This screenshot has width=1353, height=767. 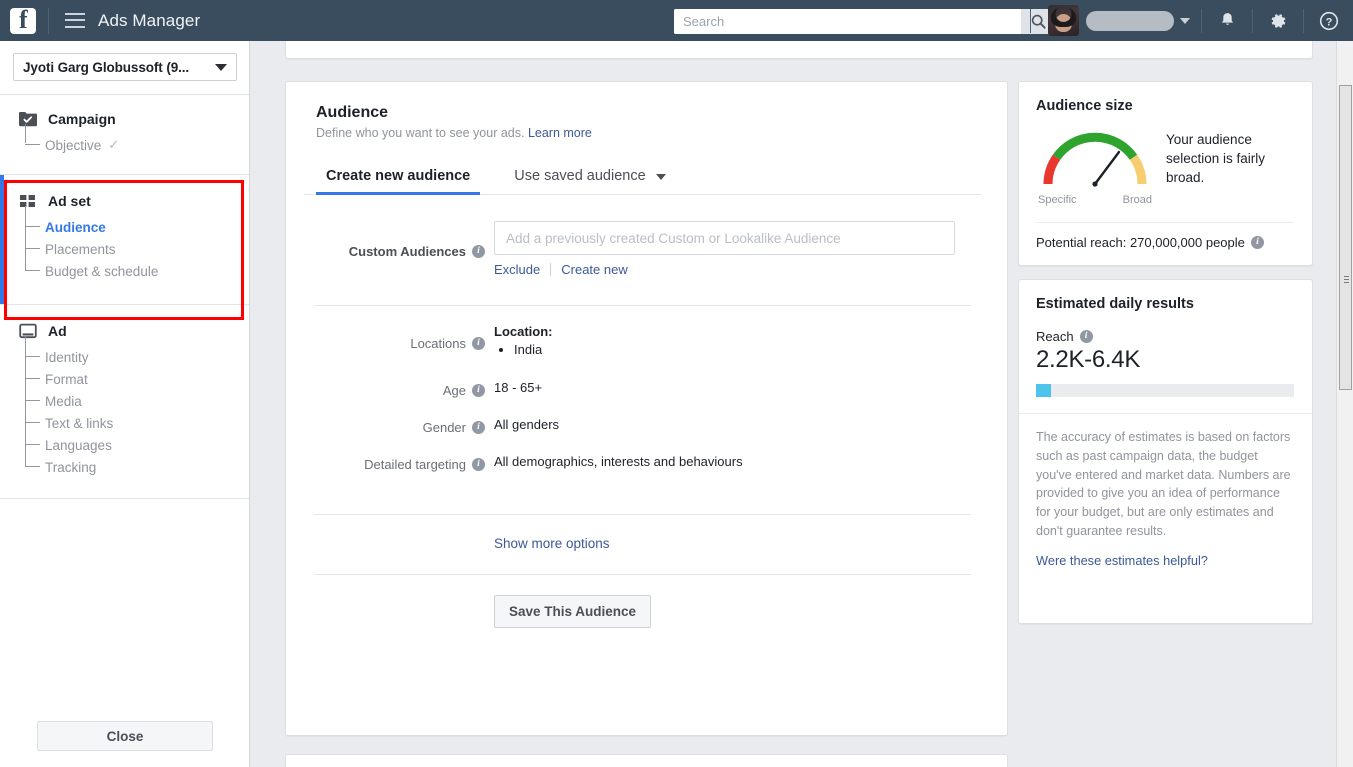 What do you see at coordinates (737, 388) in the screenshot?
I see `age-value: 18 - 65+` at bounding box center [737, 388].